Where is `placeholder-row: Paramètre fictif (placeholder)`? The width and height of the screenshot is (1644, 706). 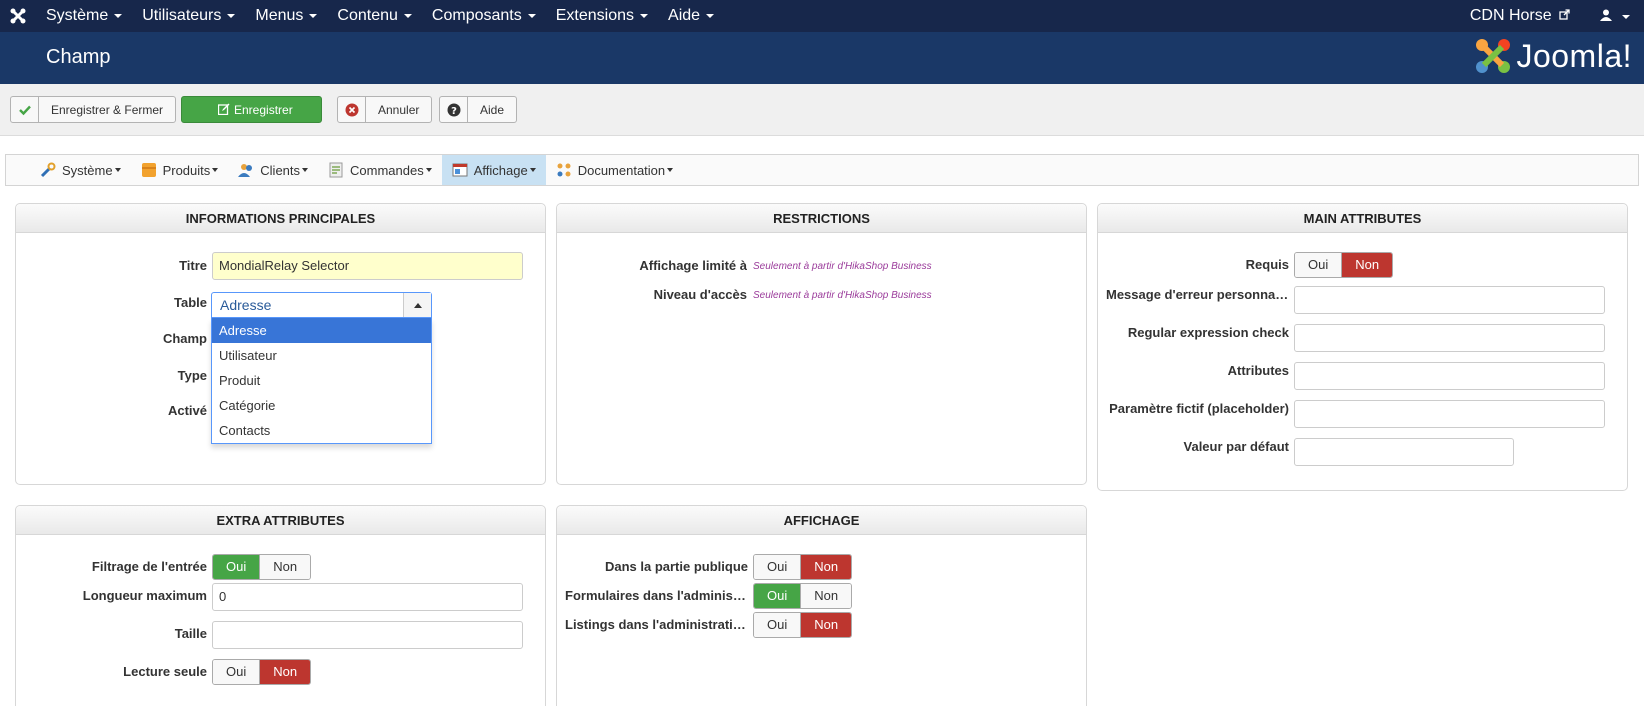
placeholder-row: Paramètre fictif (placeholder) is located at coordinates (1362, 412).